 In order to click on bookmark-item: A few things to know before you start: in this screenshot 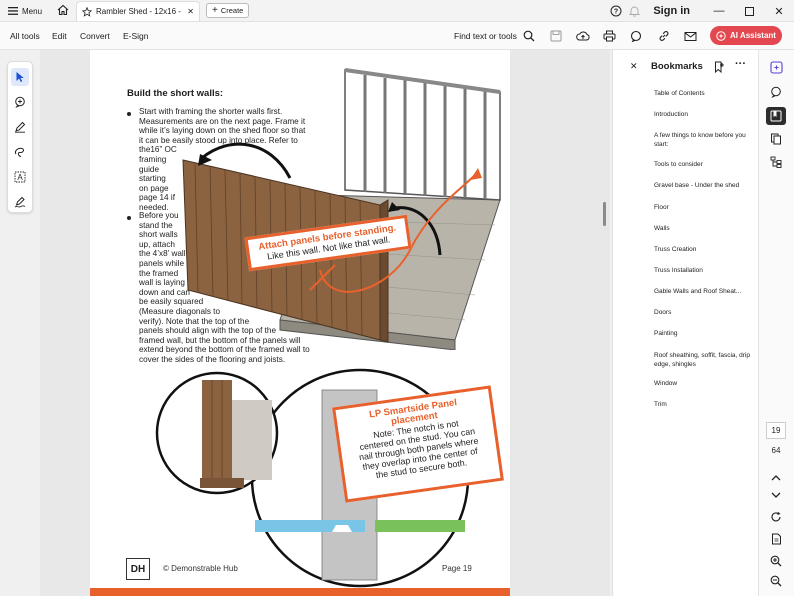, I will do `click(703, 140)`.